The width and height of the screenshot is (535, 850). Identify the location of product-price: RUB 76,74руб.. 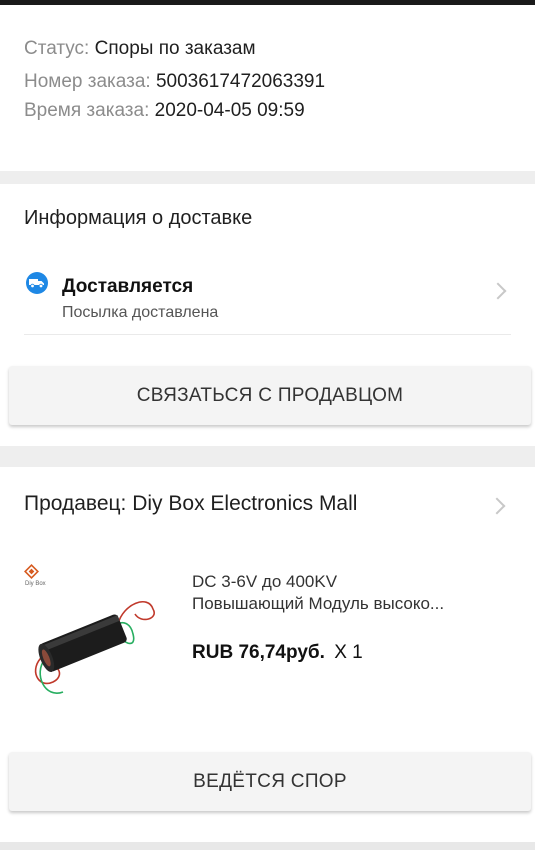
(258, 652).